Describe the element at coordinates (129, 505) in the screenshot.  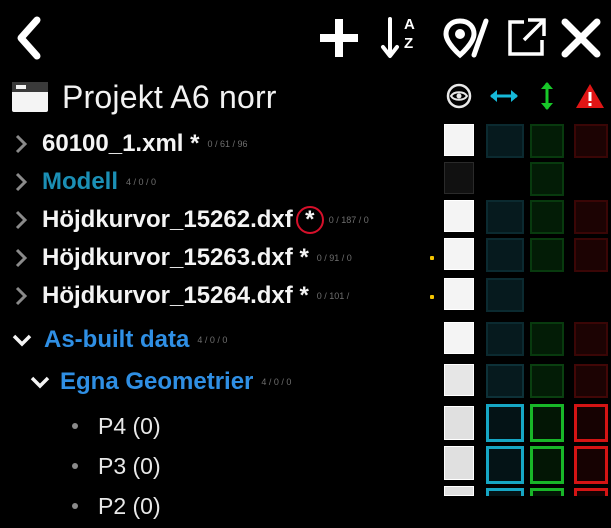
I see `row-name: P2 (0)` at that location.